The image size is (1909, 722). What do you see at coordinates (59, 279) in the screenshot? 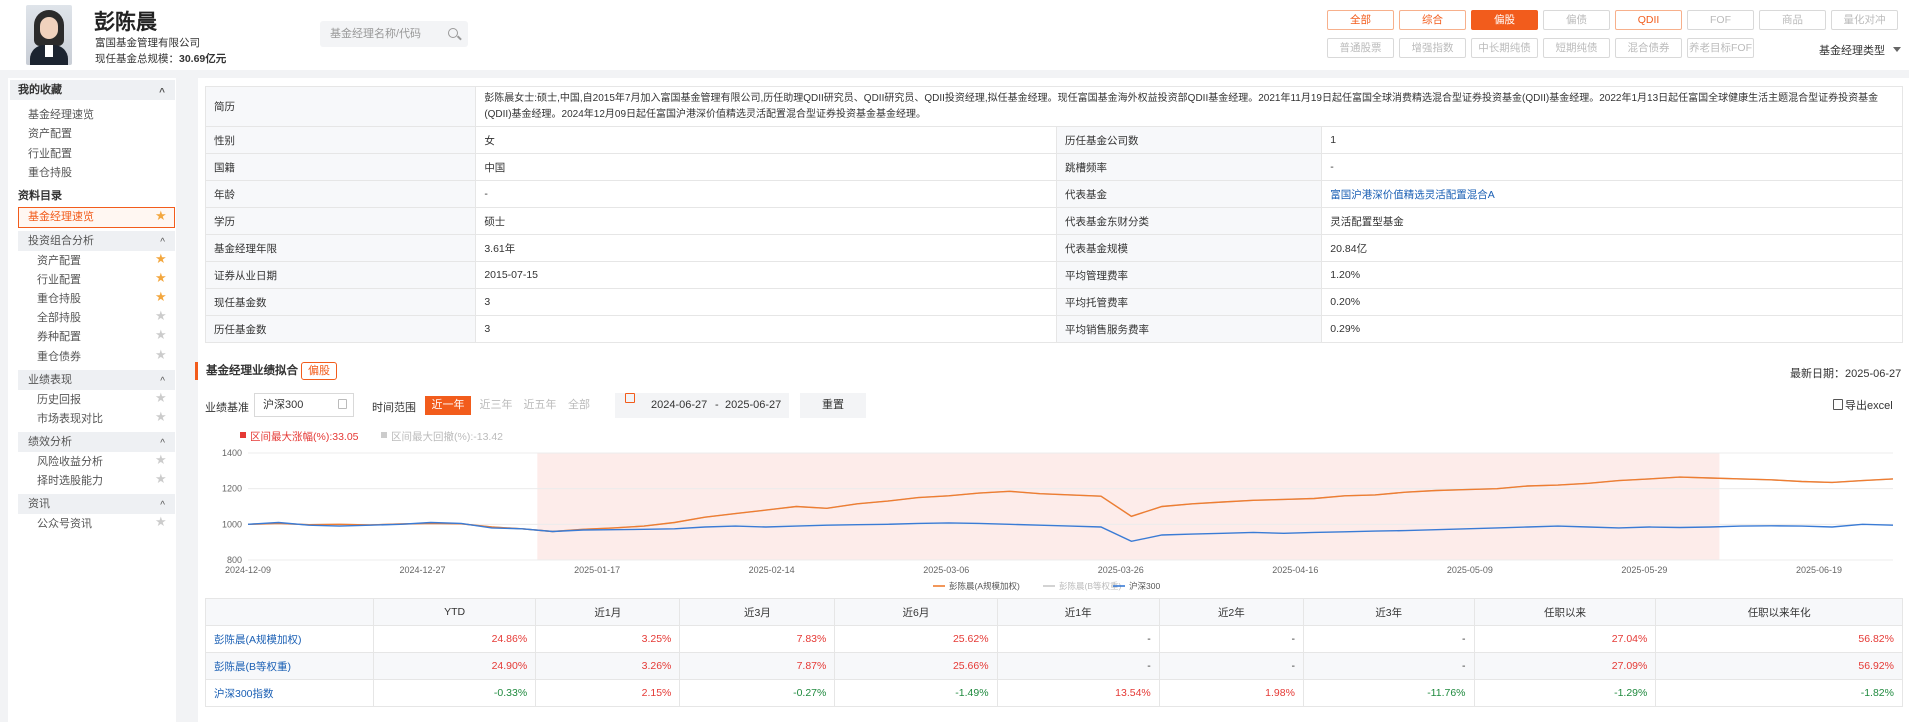
I see `sidebar-item: 行业配置` at bounding box center [59, 279].